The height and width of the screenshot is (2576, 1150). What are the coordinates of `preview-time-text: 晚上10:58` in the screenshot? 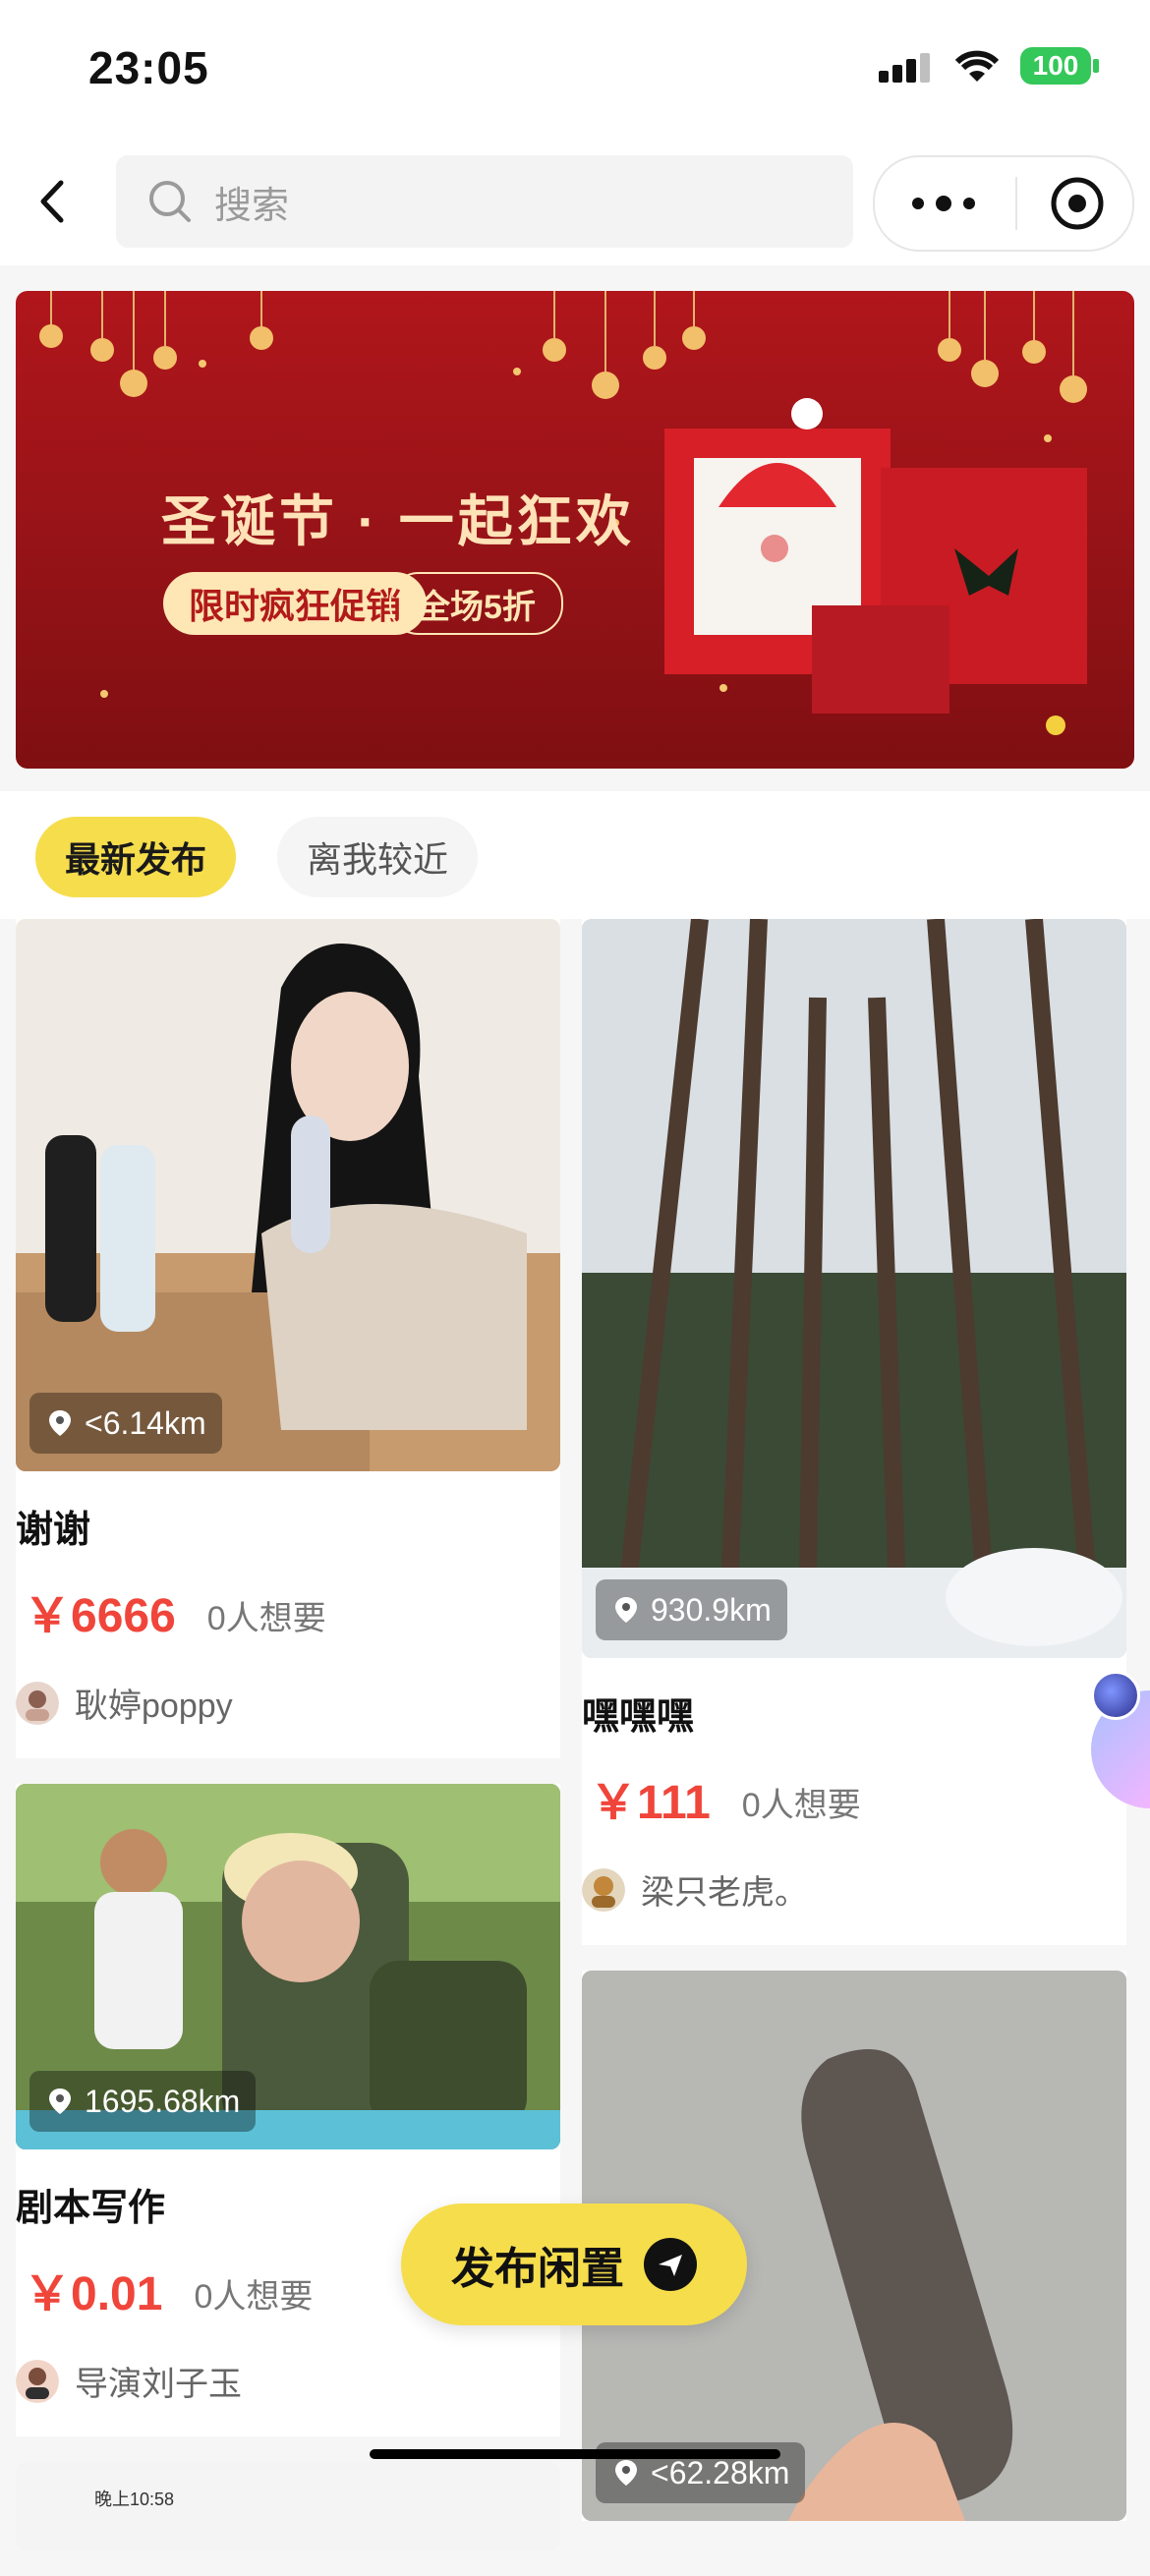 It's located at (134, 2499).